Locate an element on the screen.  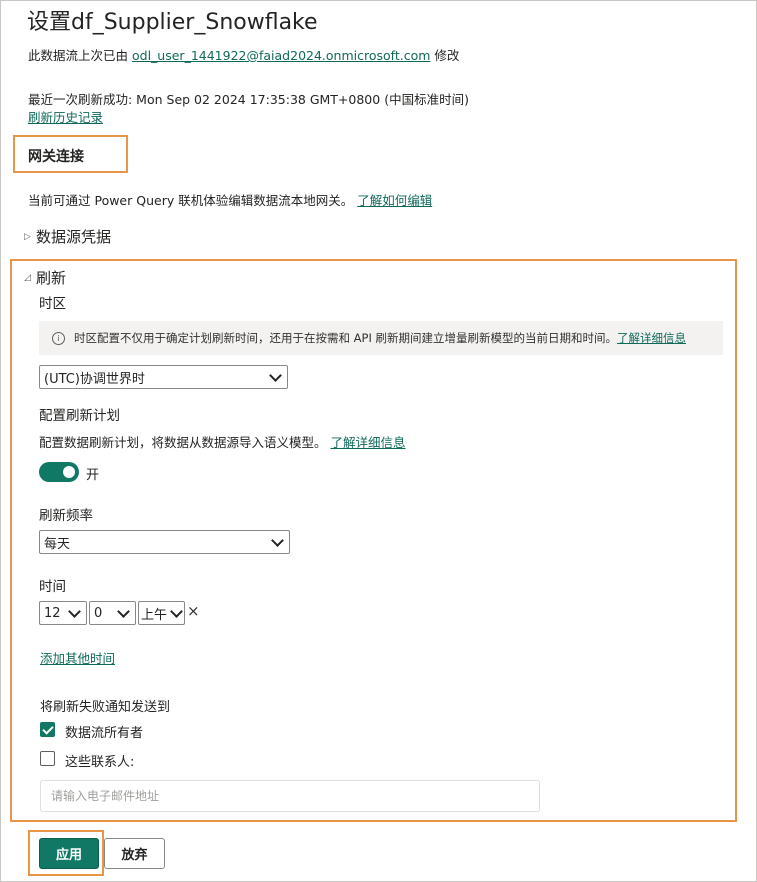
refresh-section-toggle: ◿ 刷新 is located at coordinates (45, 277).